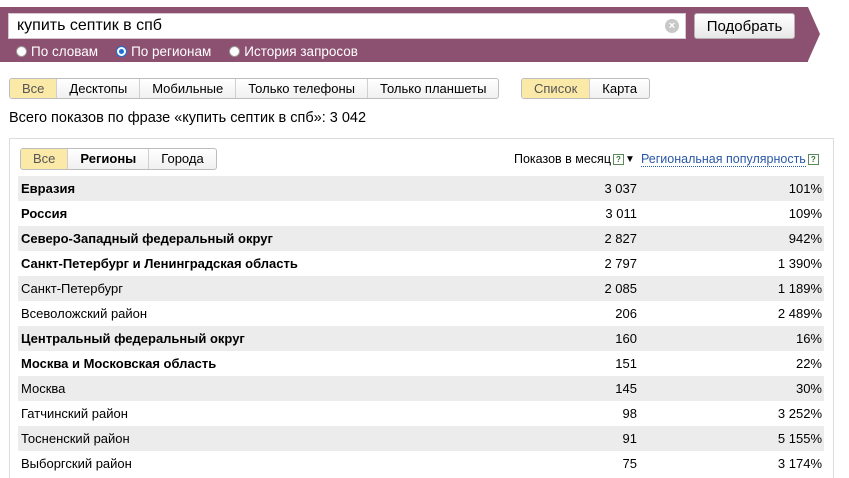 Image resolution: width=849 pixels, height=478 pixels. What do you see at coordinates (805, 238) in the screenshot?
I see `popularity-value: 942%` at bounding box center [805, 238].